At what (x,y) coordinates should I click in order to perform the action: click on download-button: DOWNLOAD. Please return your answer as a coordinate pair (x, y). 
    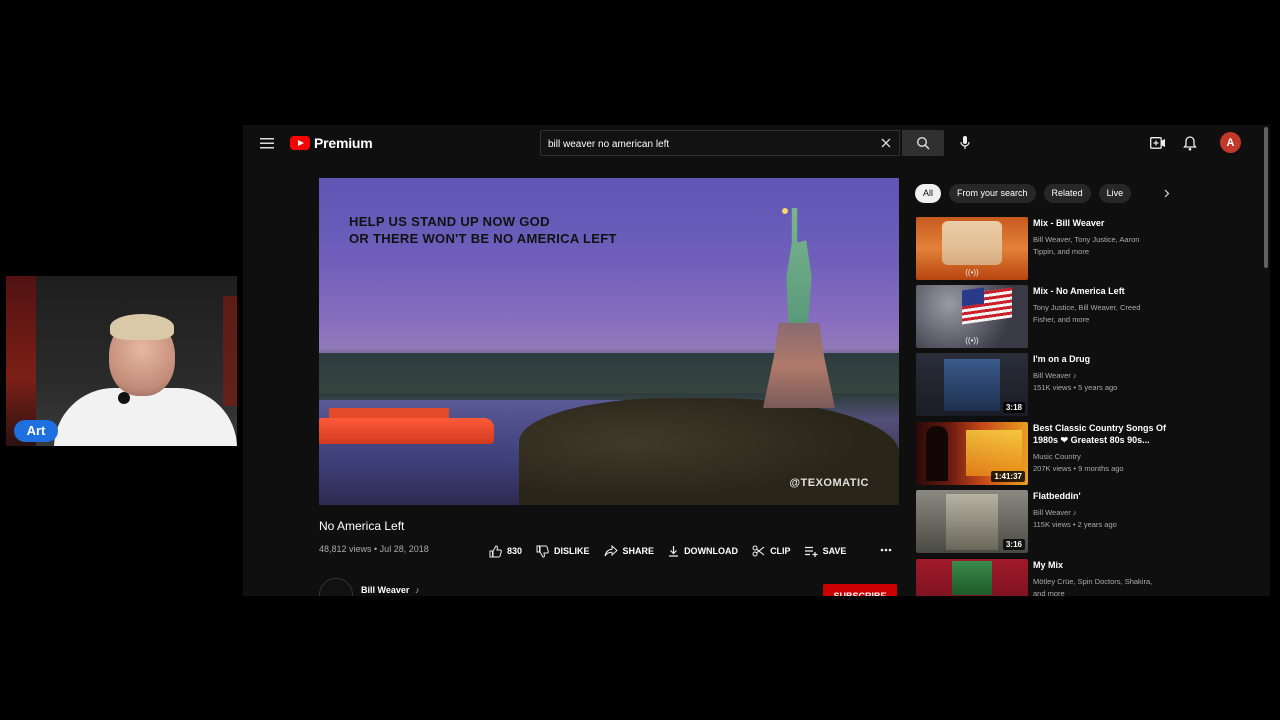
    Looking at the image, I should click on (703, 551).